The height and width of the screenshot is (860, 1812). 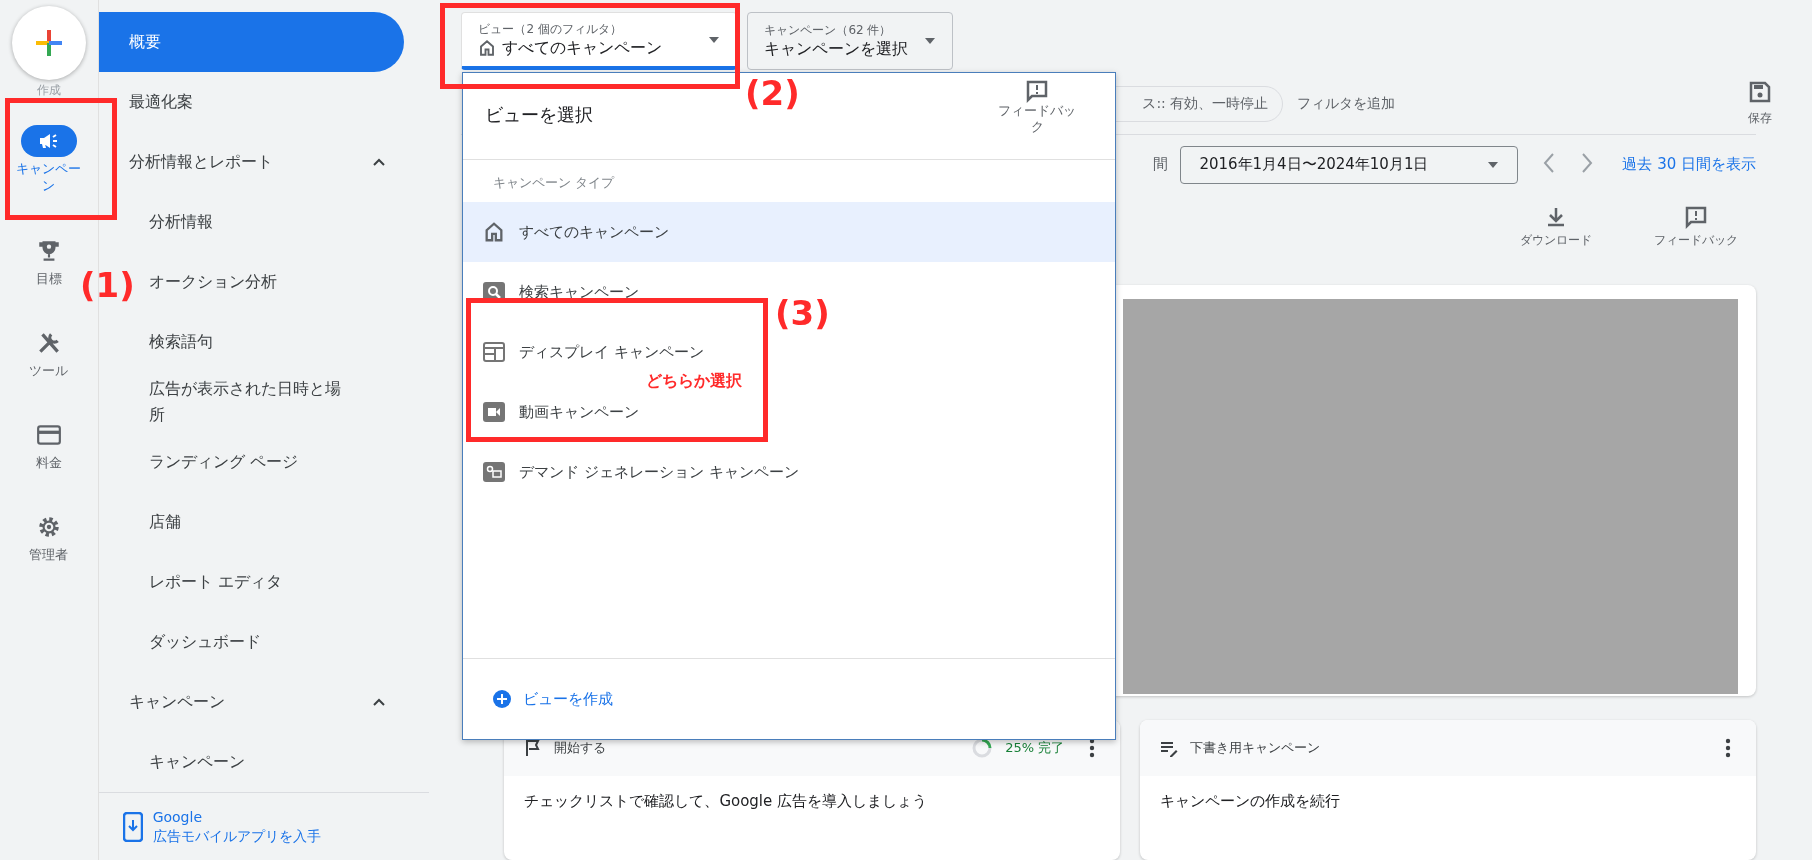 What do you see at coordinates (248, 282) in the screenshot?
I see `sidebar-item: オークション分析` at bounding box center [248, 282].